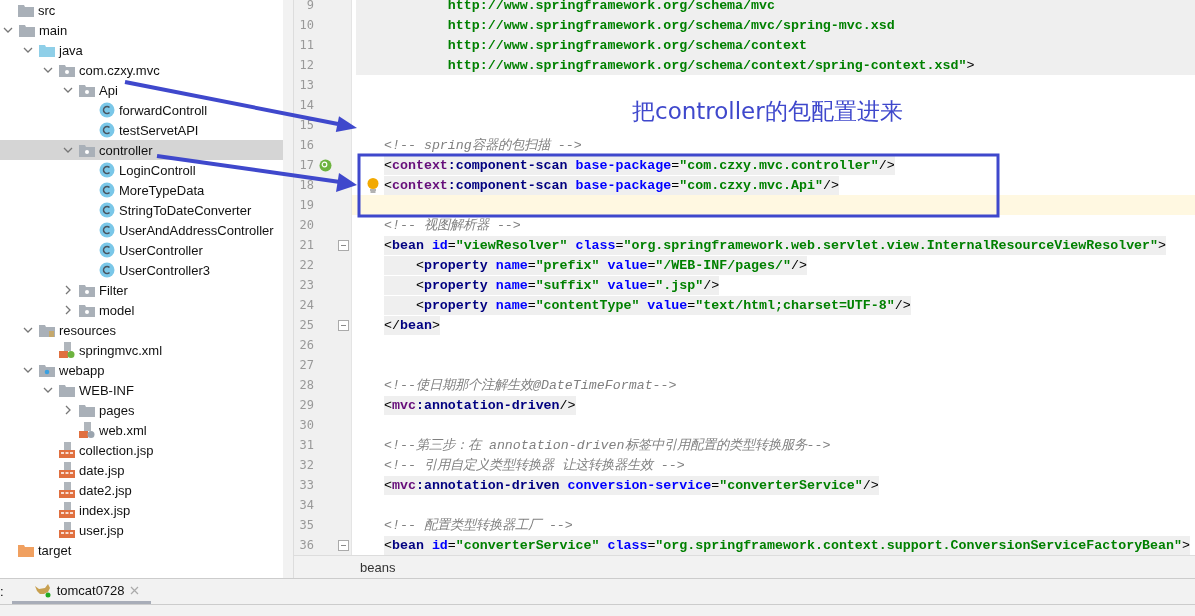  Describe the element at coordinates (141, 530) in the screenshot. I see `tree-item: user.jsp` at that location.